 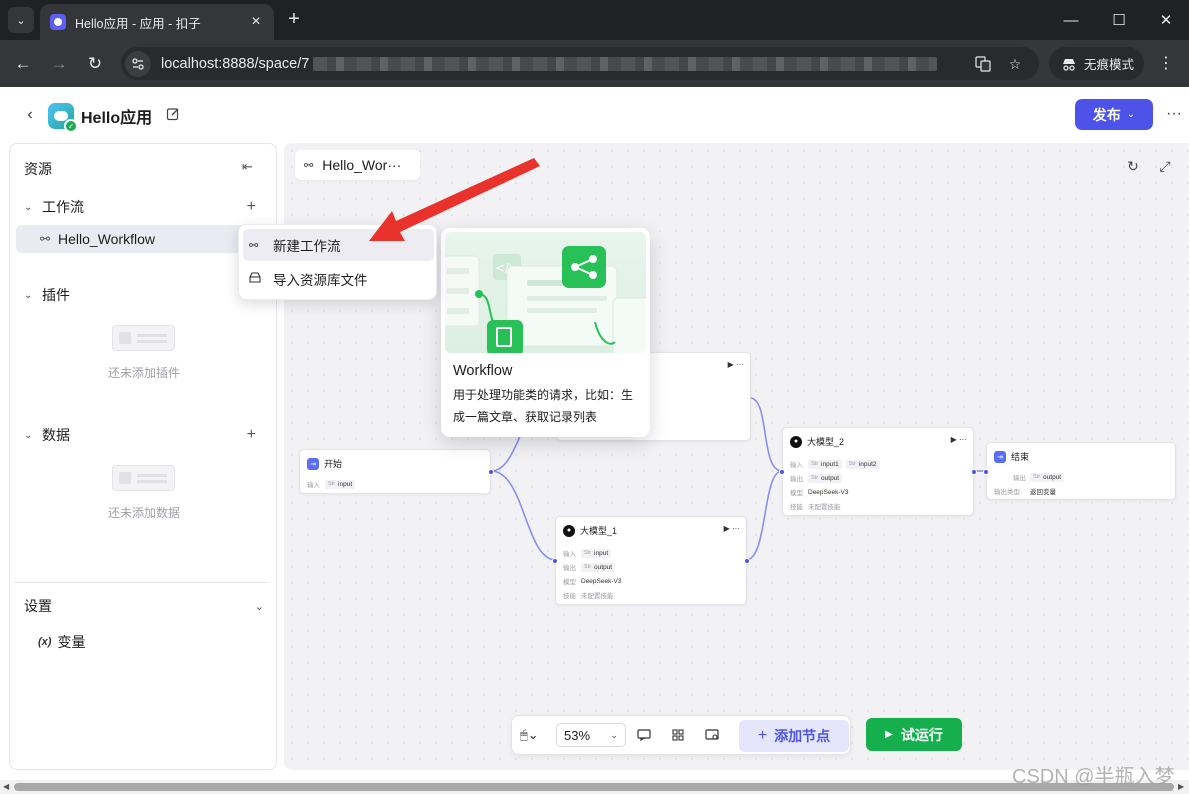 I want to click on menu-item-new-workflow: ⚯ 新建工作流, so click(x=338, y=245).